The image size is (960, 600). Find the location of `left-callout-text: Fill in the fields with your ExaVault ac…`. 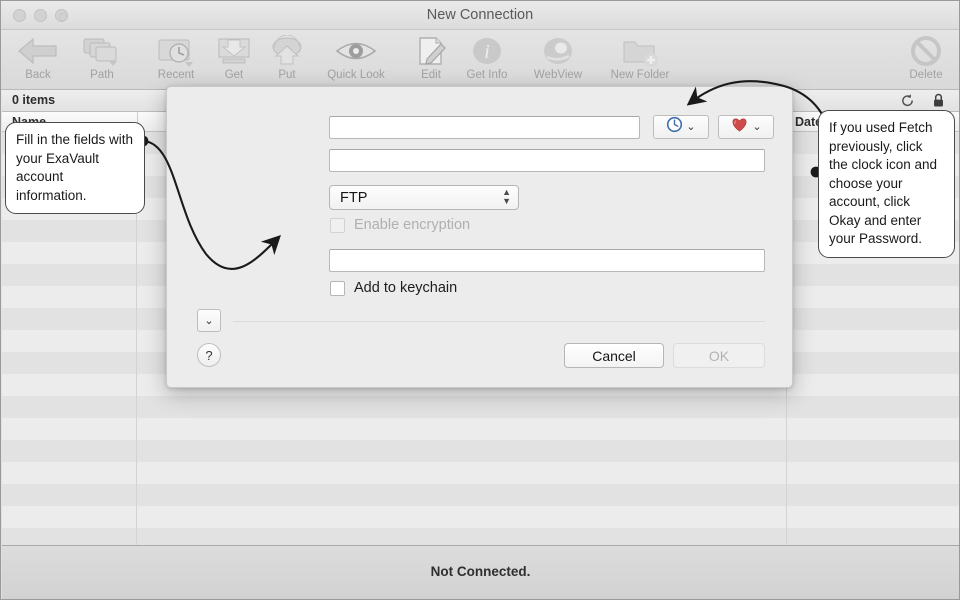

left-callout-text: Fill in the fields with your ExaVault ac… is located at coordinates (75, 167).